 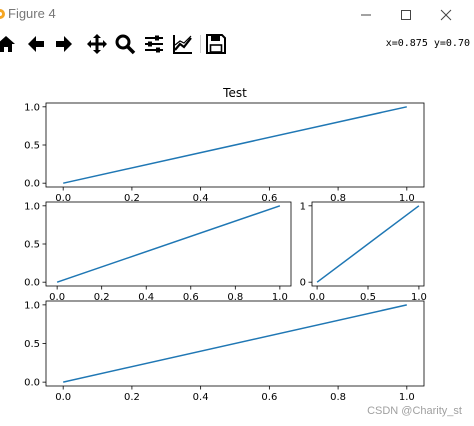 I want to click on subplot-2: 0.0 0.2 0.4 0.6 0.8 1.00.00.51.0, so click(x=158, y=252).